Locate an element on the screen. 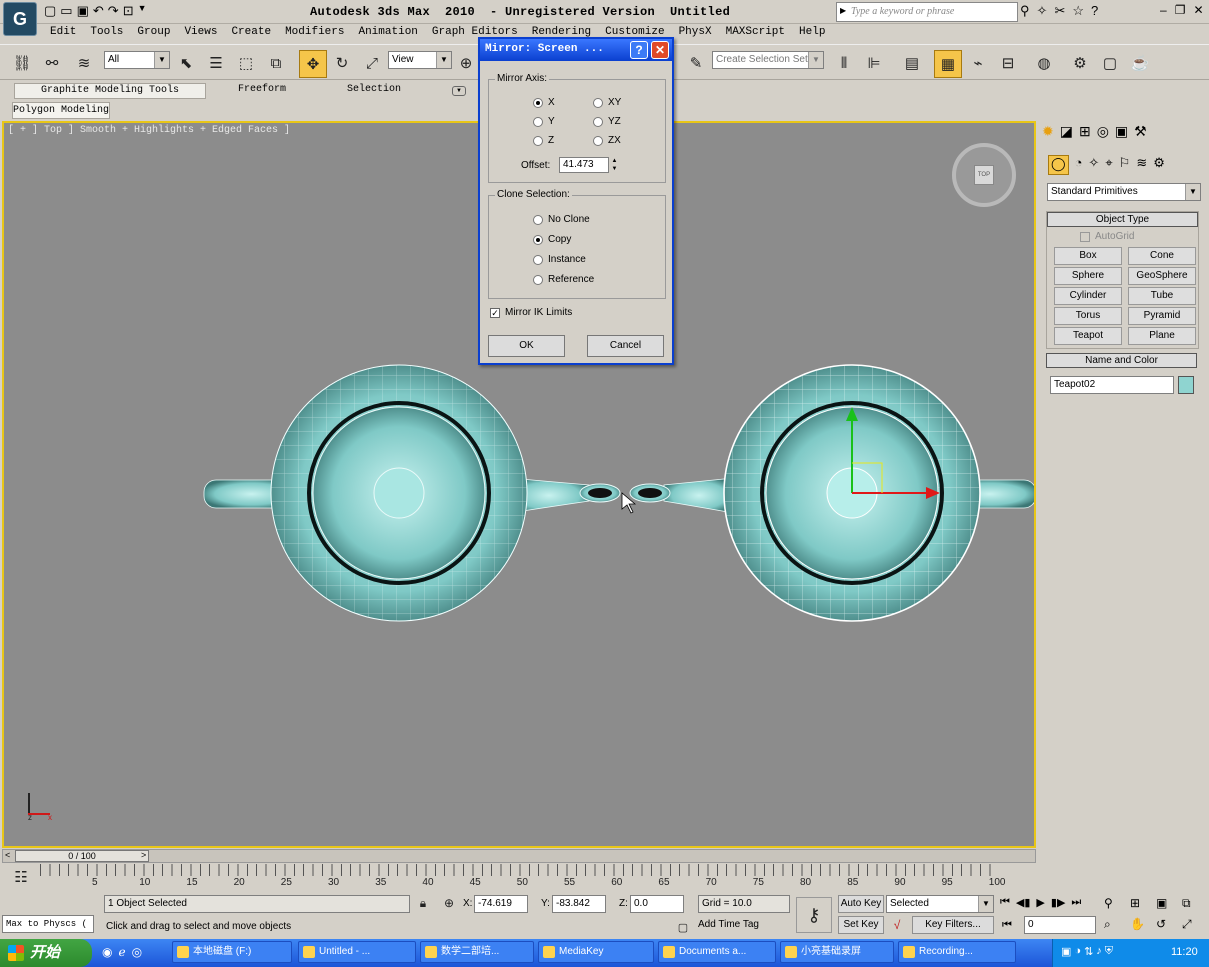  dropdown-icon: ▼ is located at coordinates (142, 12).